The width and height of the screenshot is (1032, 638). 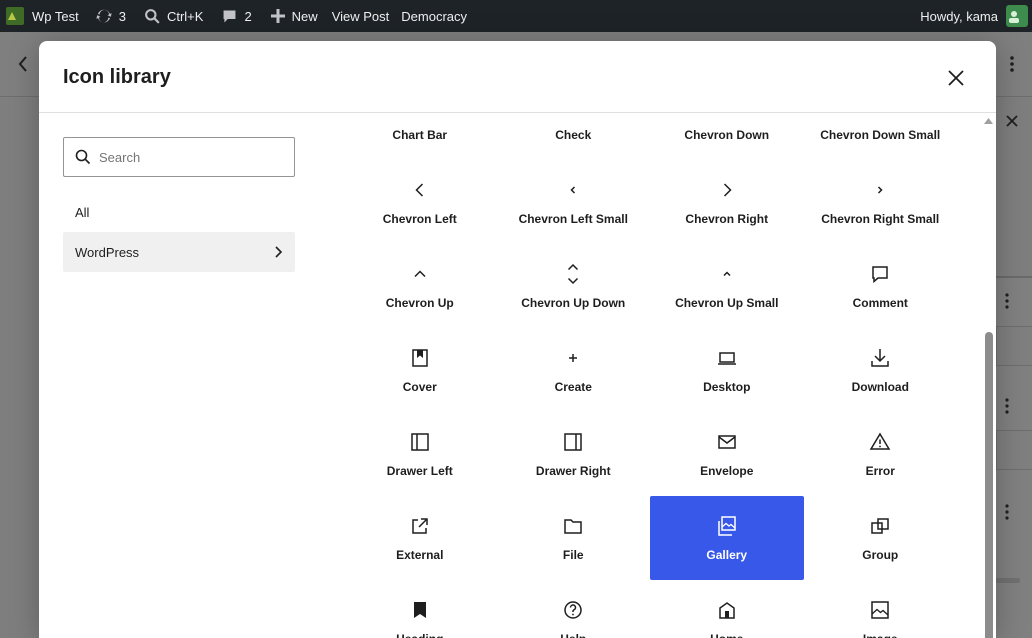 I want to click on icon-tile-label: Chevron Right Small, so click(x=880, y=219).